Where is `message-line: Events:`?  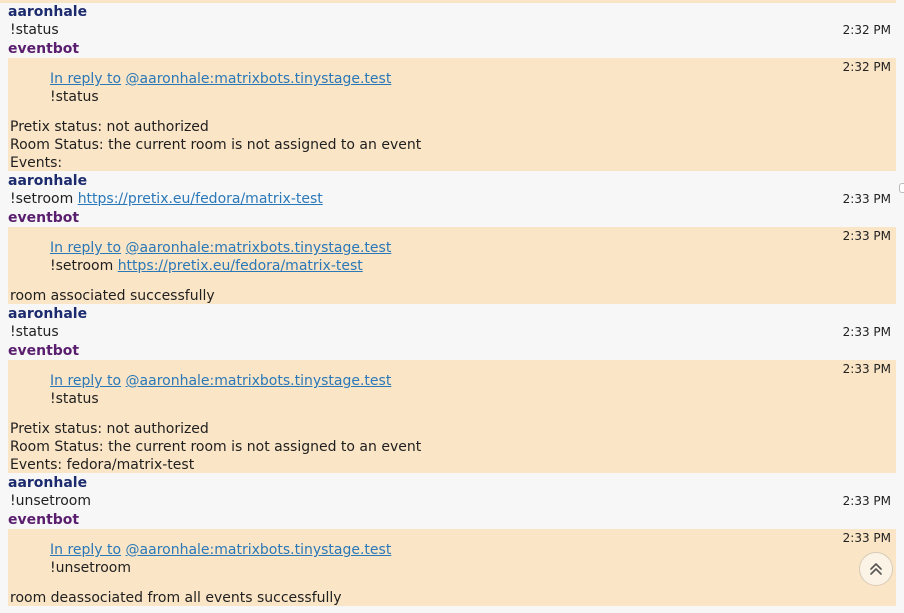 message-line: Events: is located at coordinates (36, 163).